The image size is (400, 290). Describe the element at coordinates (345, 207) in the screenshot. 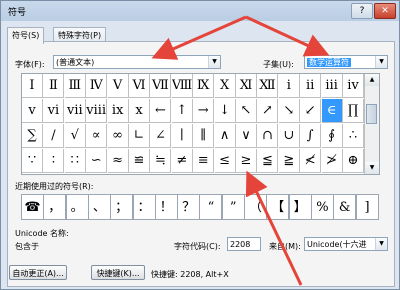

I see `recent-symbol: &` at that location.